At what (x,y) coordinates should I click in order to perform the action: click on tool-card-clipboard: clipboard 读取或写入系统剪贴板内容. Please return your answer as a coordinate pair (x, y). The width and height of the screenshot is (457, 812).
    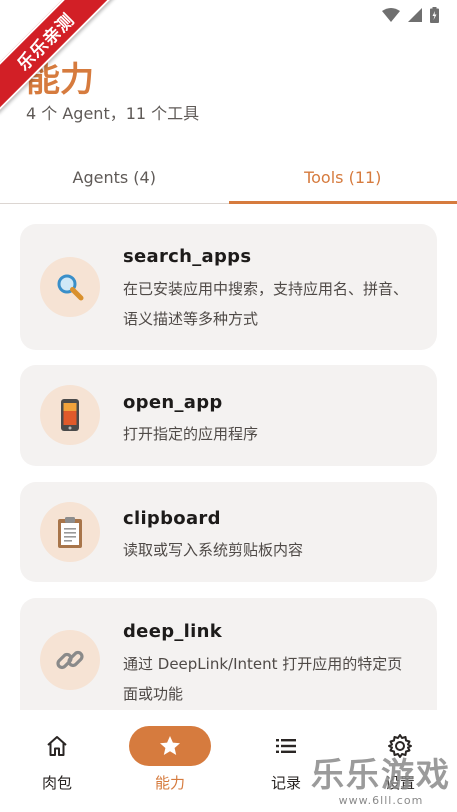
    Looking at the image, I should click on (228, 532).